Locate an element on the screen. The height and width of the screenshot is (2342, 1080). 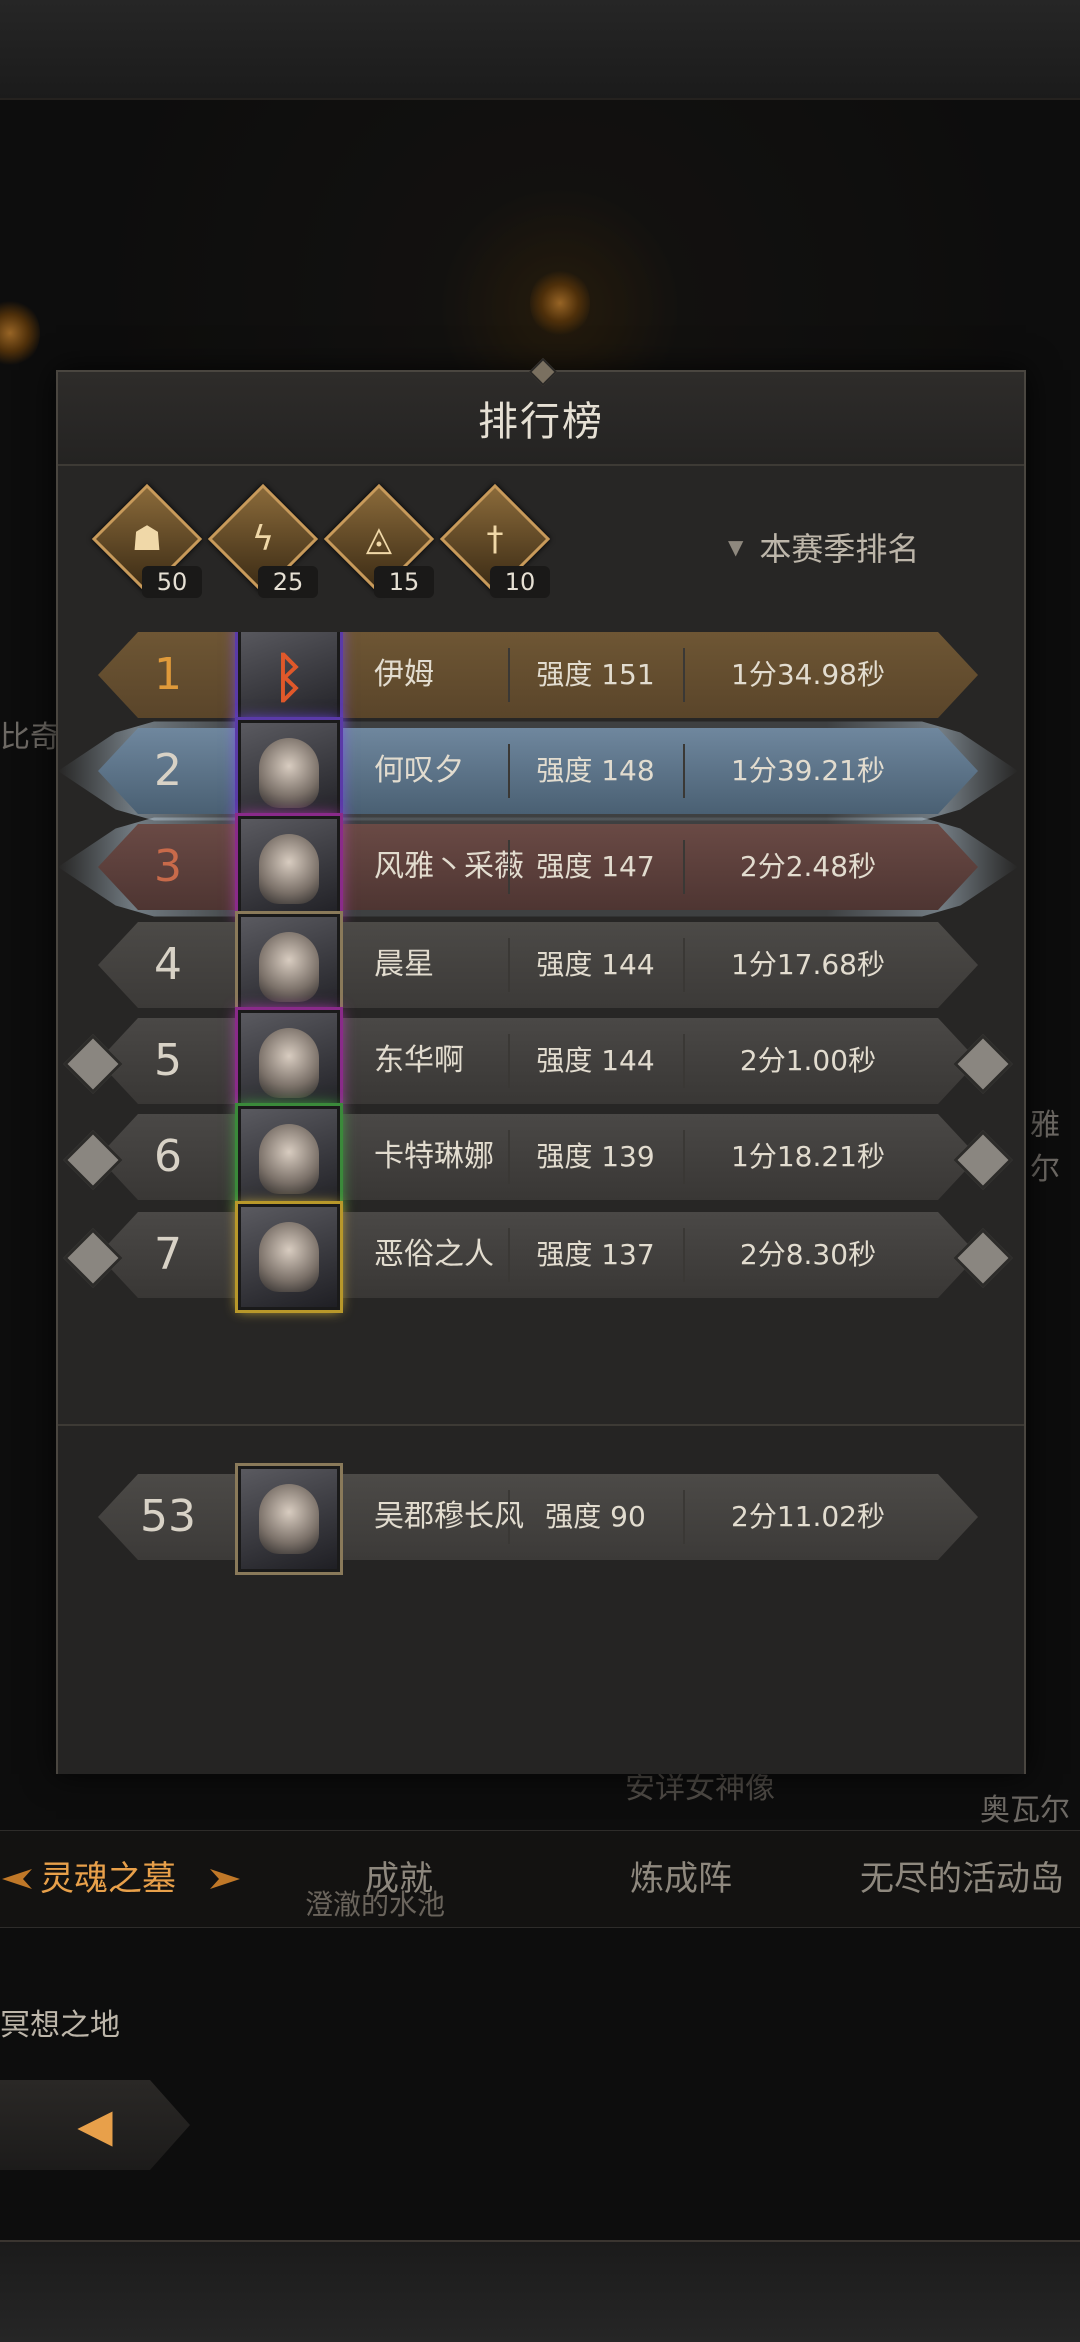
clear-time: 1分18.21秒 is located at coordinates (808, 1156).